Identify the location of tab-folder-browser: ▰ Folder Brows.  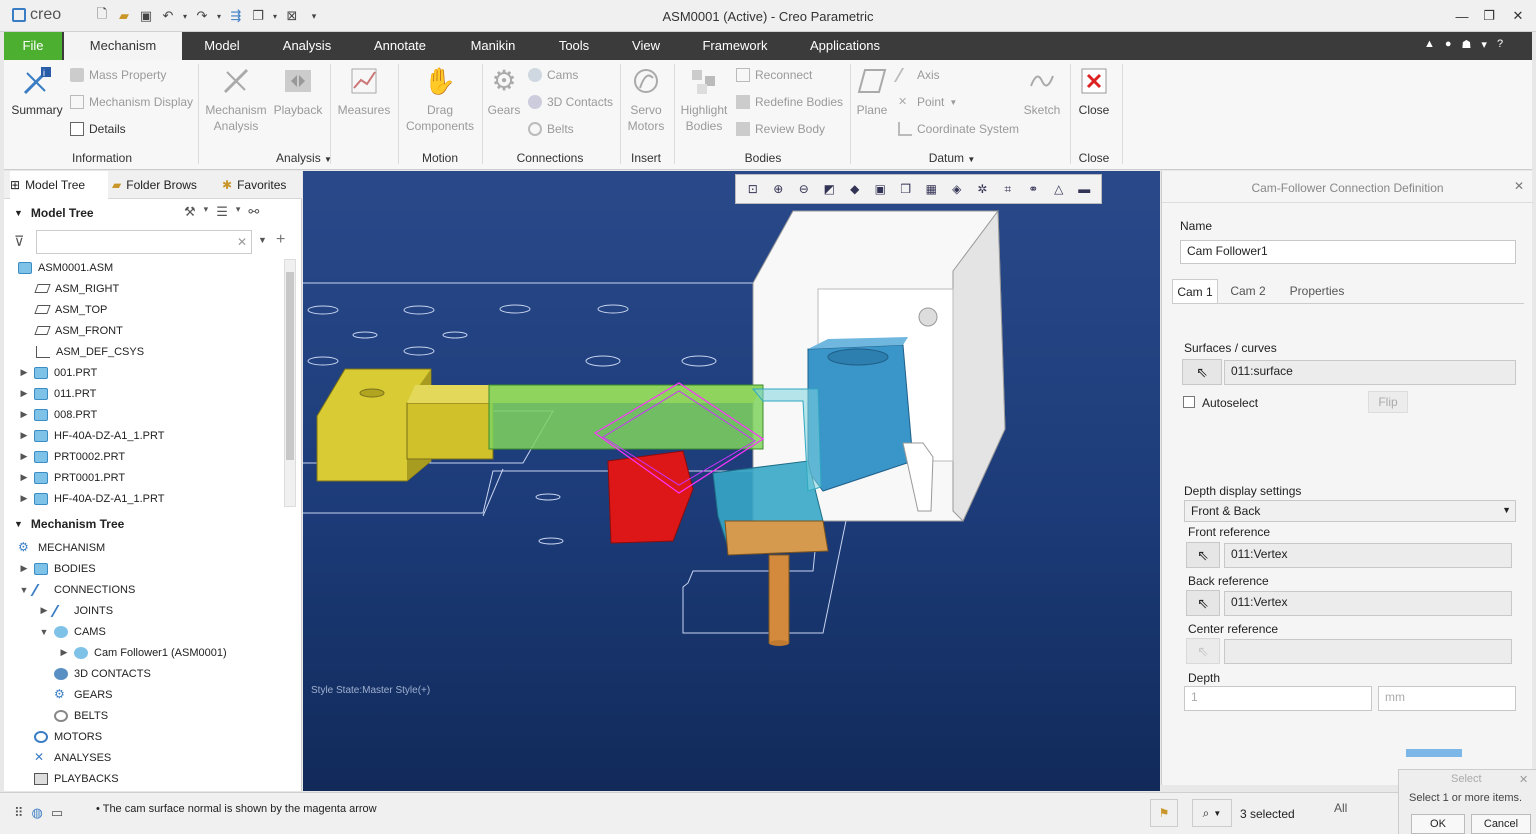
(162, 185).